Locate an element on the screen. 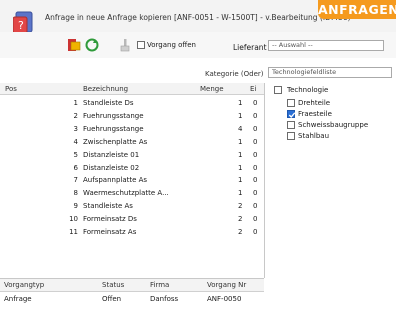 This screenshot has width=396, height=316. vorgang-offen-label: Vorgang offen is located at coordinates (171, 45).